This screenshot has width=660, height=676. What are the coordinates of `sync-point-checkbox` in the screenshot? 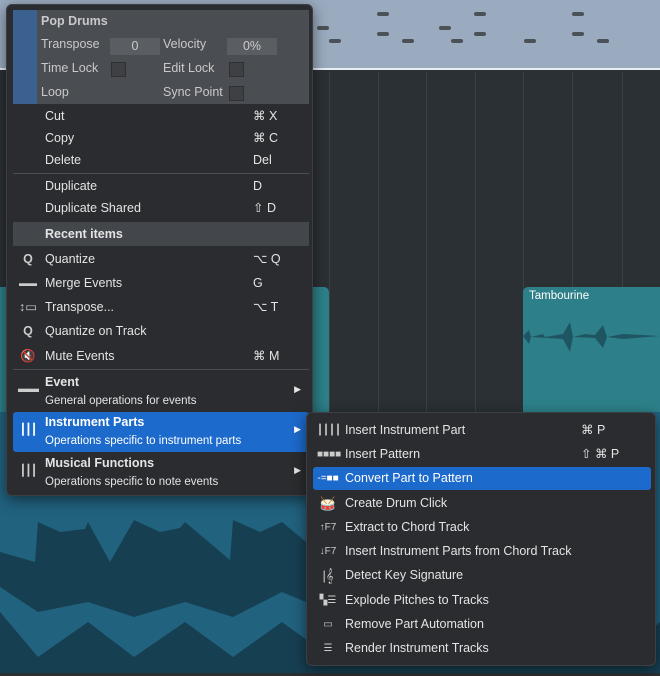 It's located at (236, 93).